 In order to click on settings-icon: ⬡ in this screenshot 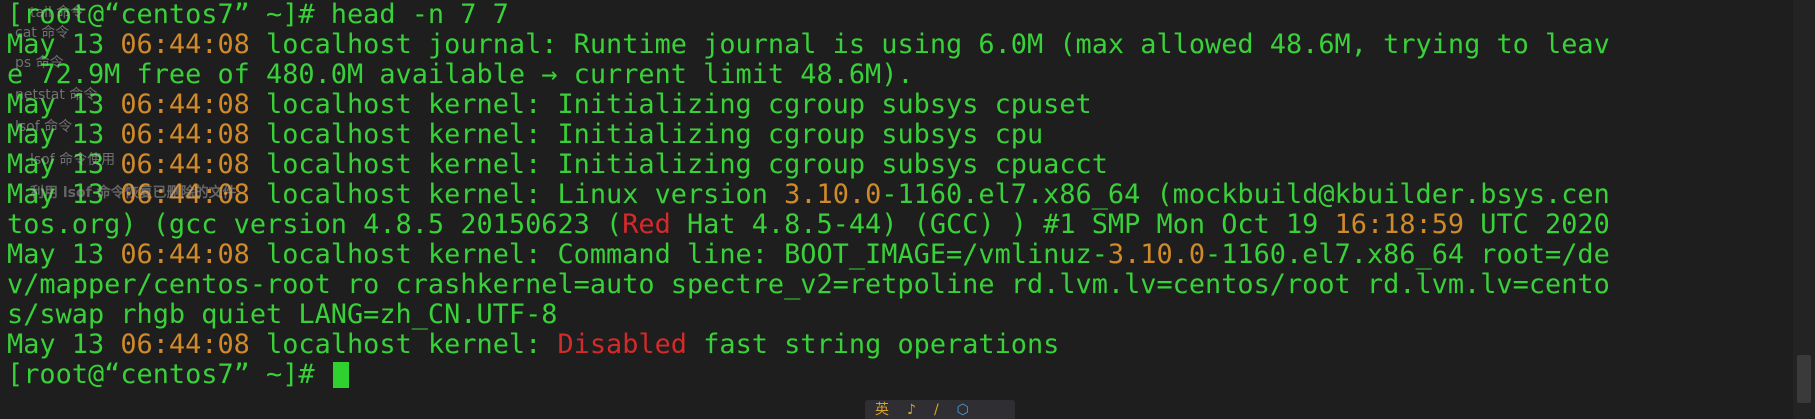, I will do `click(963, 409)`.